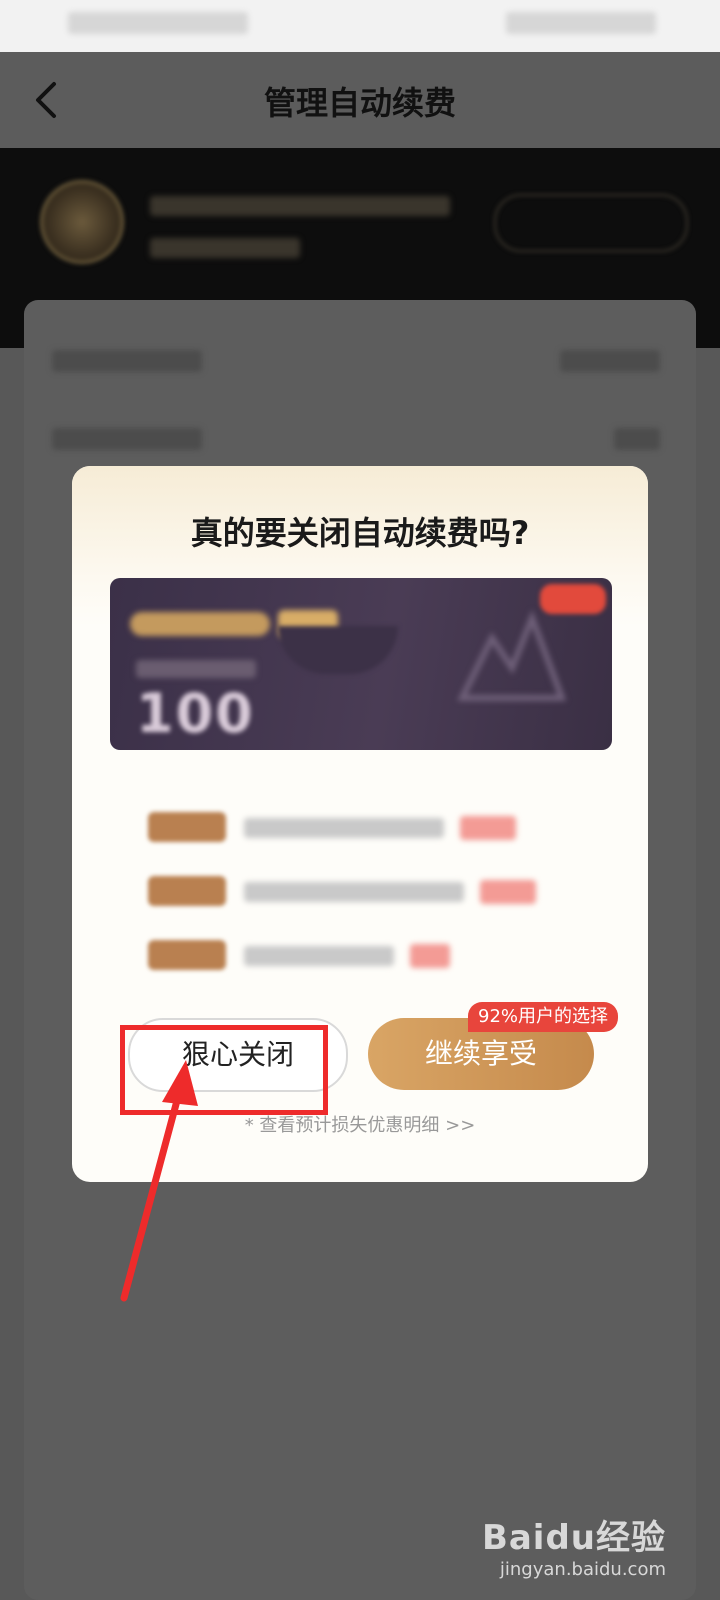 This screenshot has height=1600, width=720. Describe the element at coordinates (225, 248) in the screenshot. I see `member-info-blurred` at that location.